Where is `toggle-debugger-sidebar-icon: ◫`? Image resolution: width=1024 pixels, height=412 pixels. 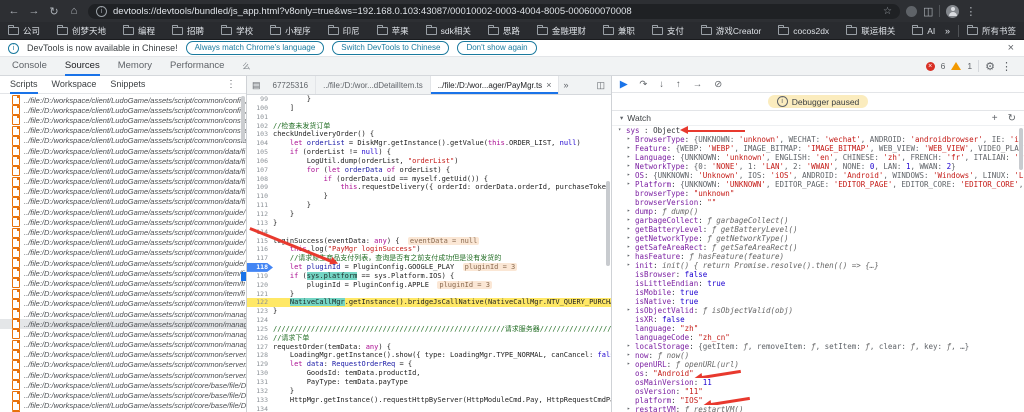 toggle-debugger-sidebar-icon: ◫ is located at coordinates (600, 85).